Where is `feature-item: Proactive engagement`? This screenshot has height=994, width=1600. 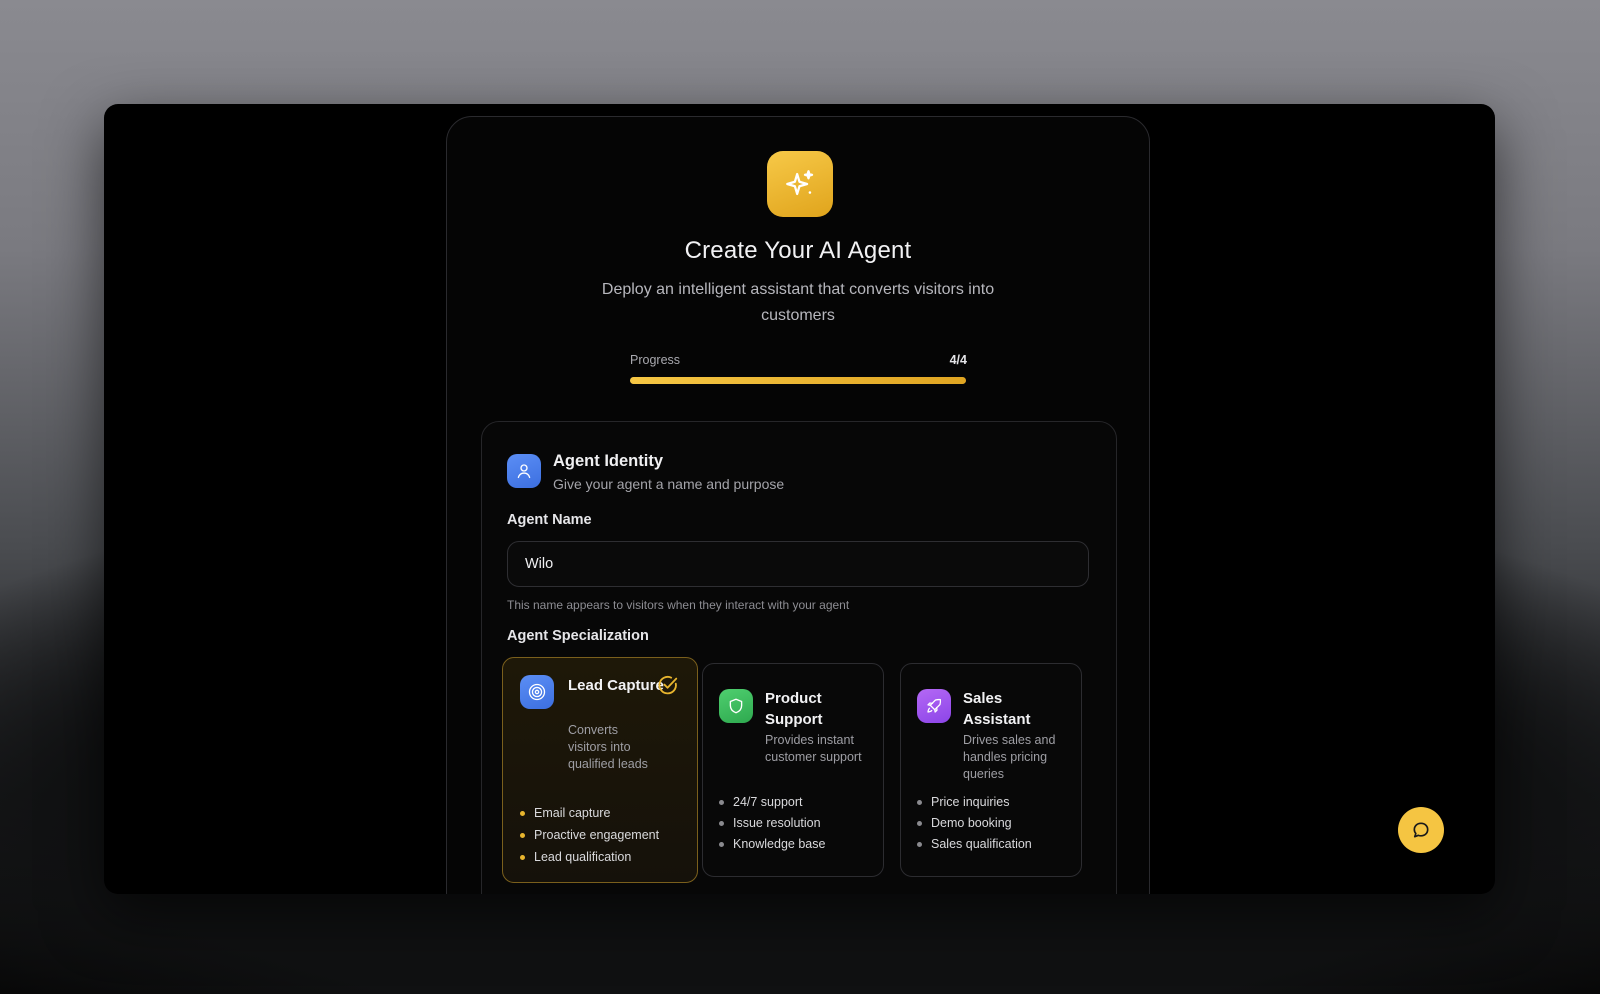
feature-item: Proactive engagement is located at coordinates (589, 835).